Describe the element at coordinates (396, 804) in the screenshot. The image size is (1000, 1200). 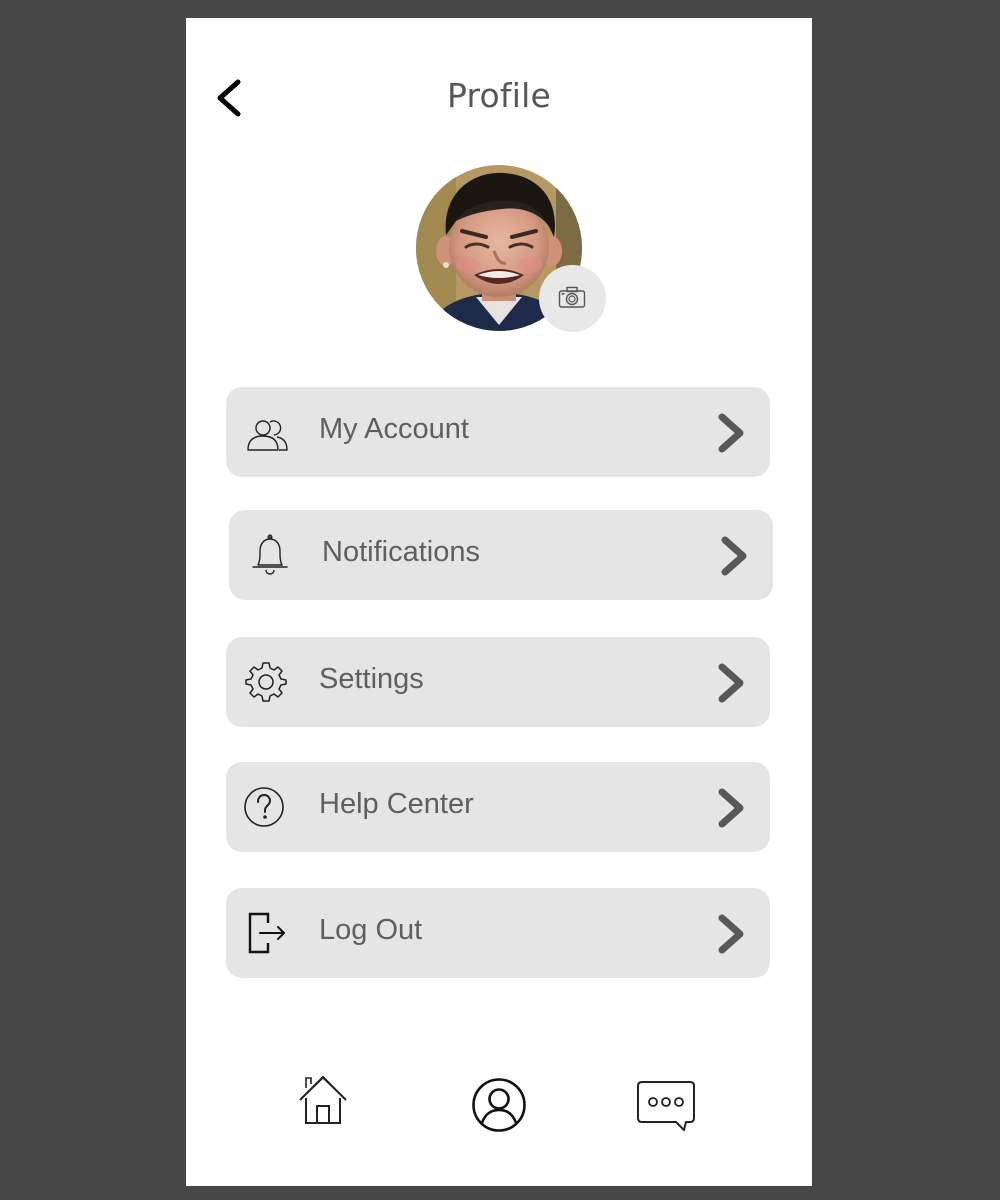
I see `menu-item-label: Help Center` at that location.